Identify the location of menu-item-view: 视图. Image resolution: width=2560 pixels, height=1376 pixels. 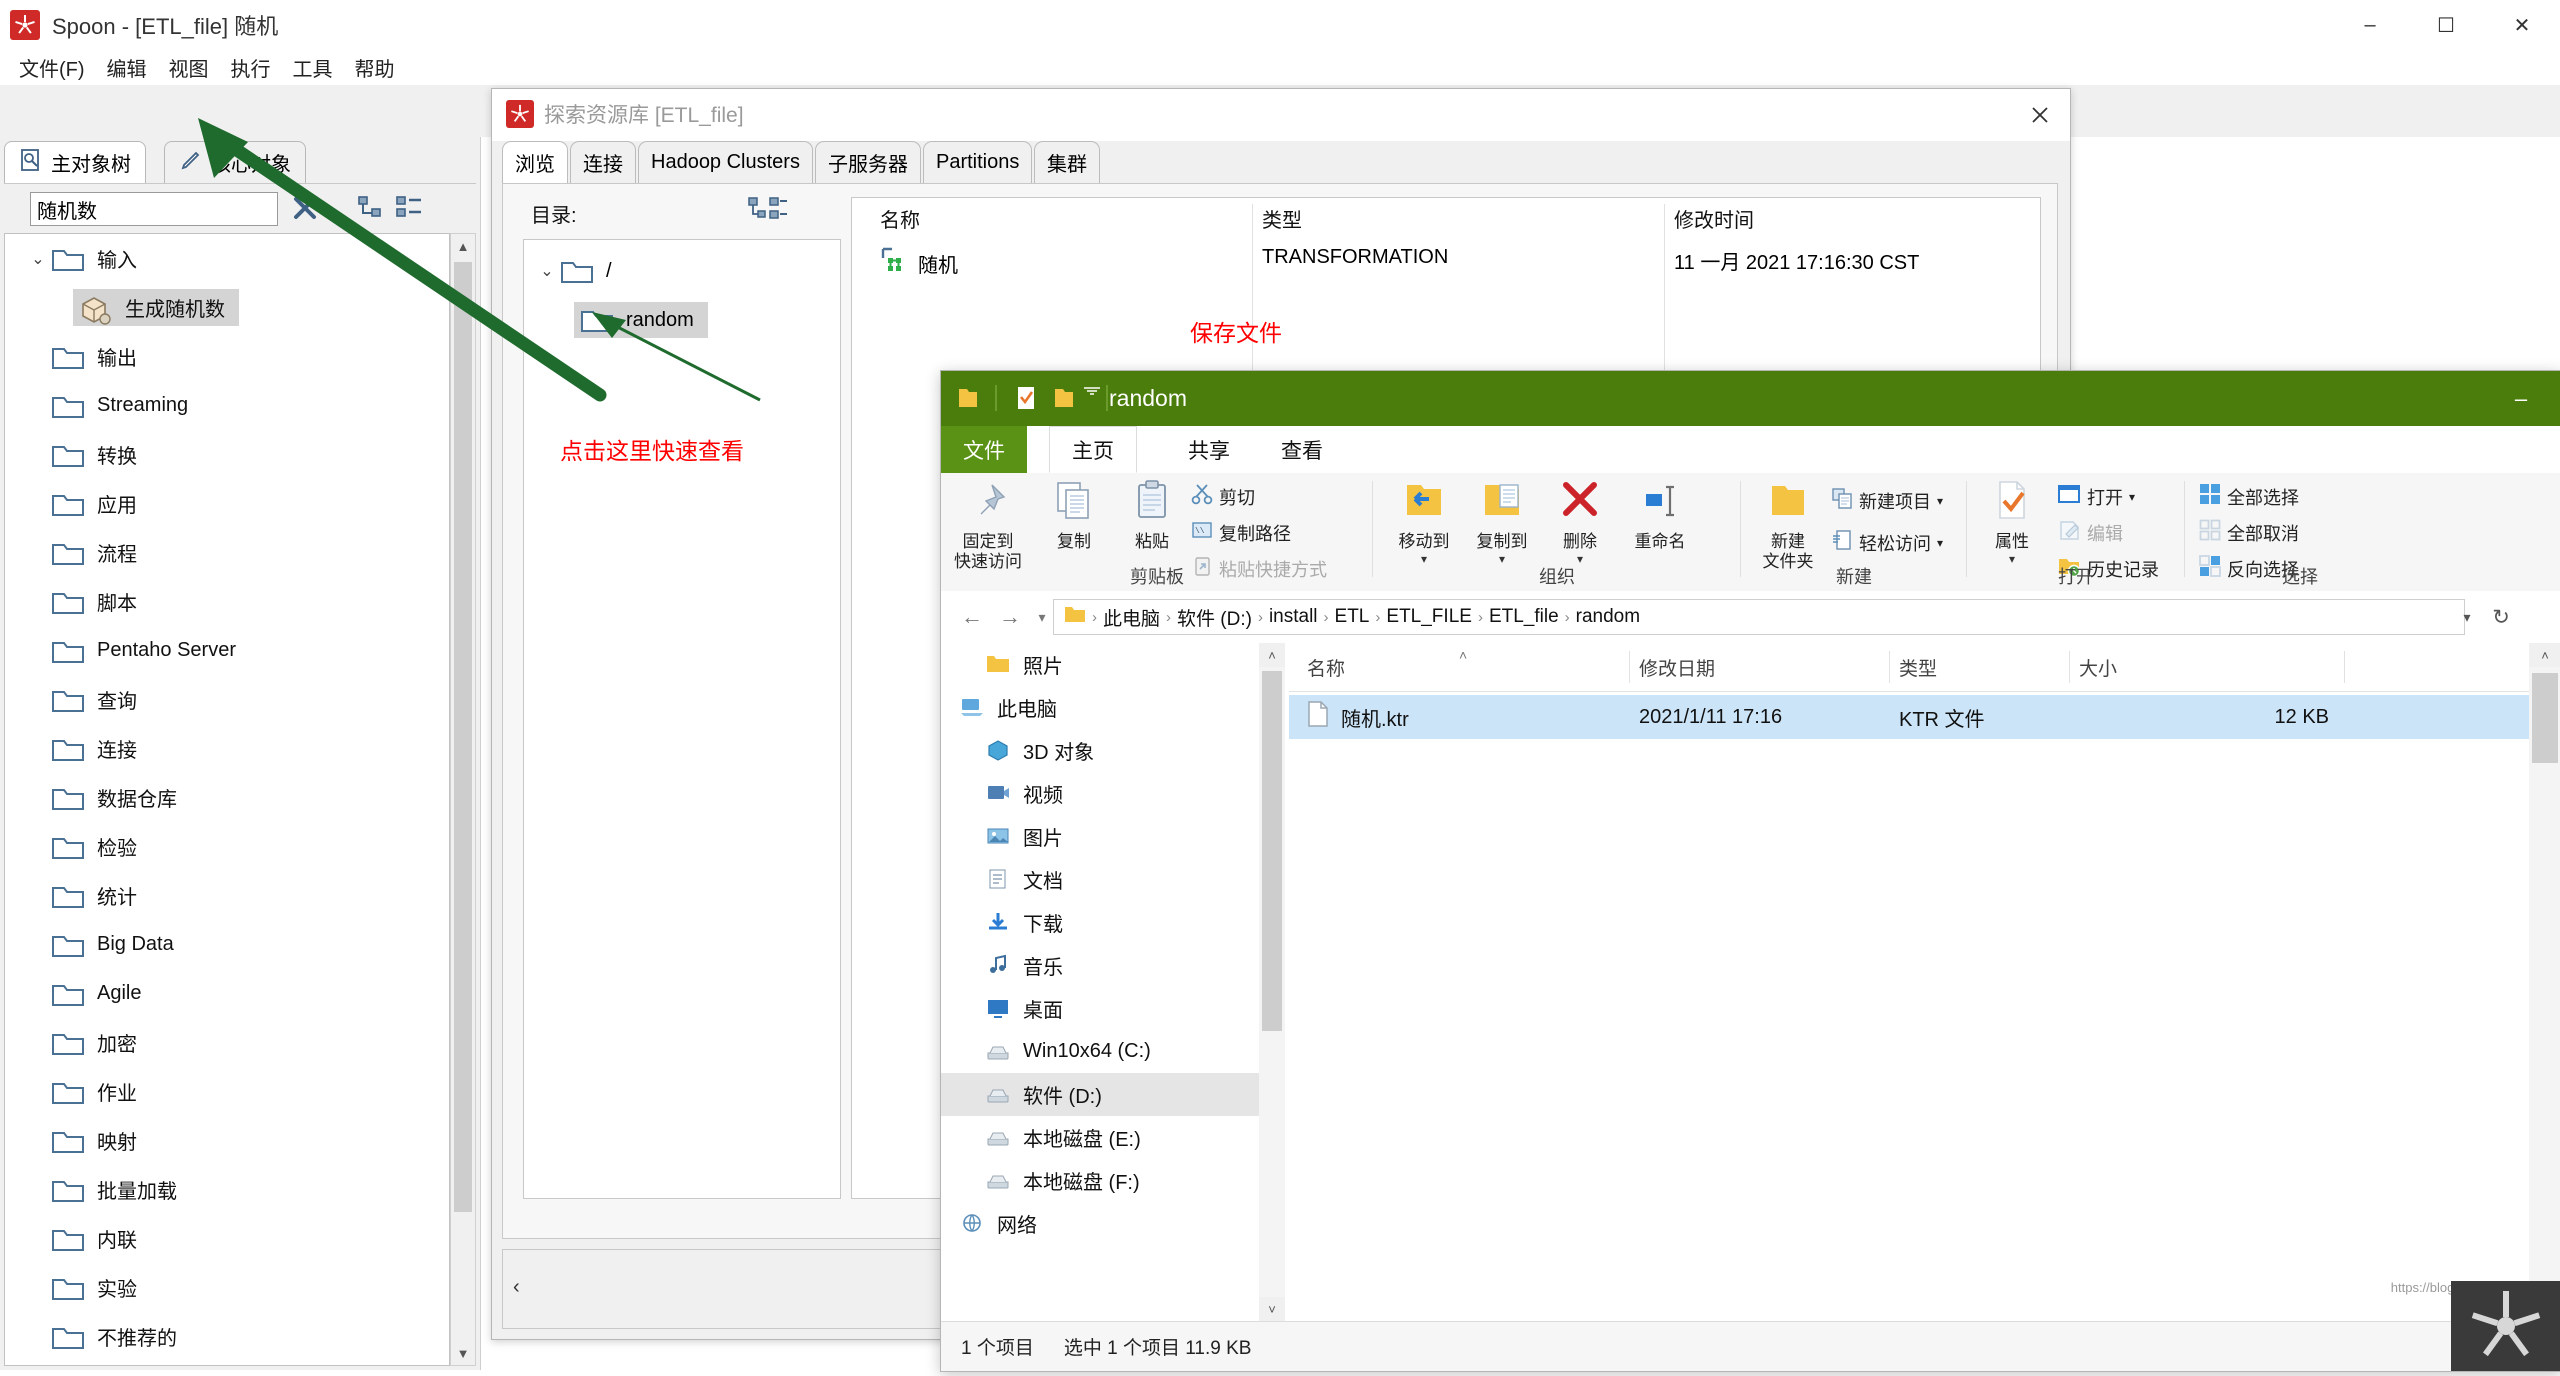
(189, 67).